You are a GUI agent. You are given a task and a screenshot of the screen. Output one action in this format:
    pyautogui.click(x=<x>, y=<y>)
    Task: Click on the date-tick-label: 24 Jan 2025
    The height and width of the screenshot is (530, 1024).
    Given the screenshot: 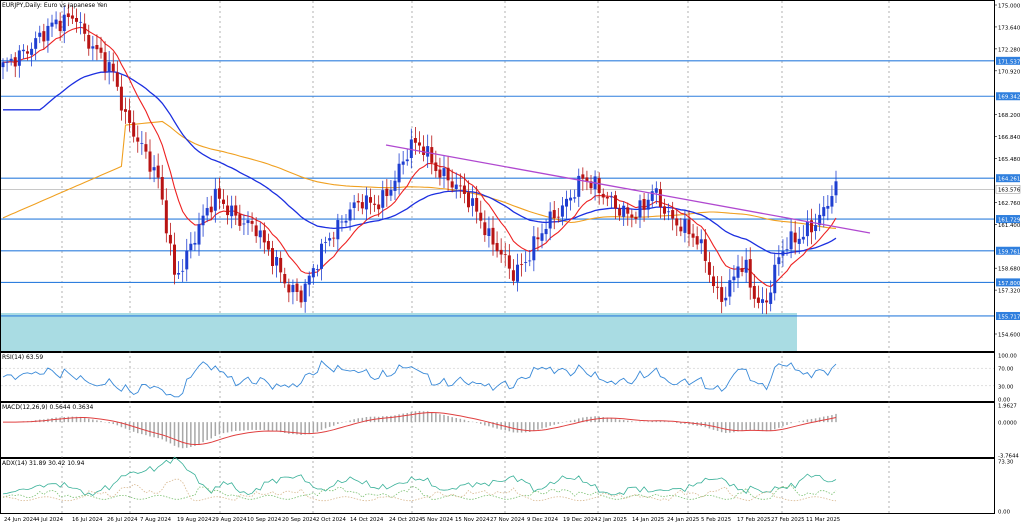 What is the action you would take?
    pyautogui.click(x=683, y=520)
    